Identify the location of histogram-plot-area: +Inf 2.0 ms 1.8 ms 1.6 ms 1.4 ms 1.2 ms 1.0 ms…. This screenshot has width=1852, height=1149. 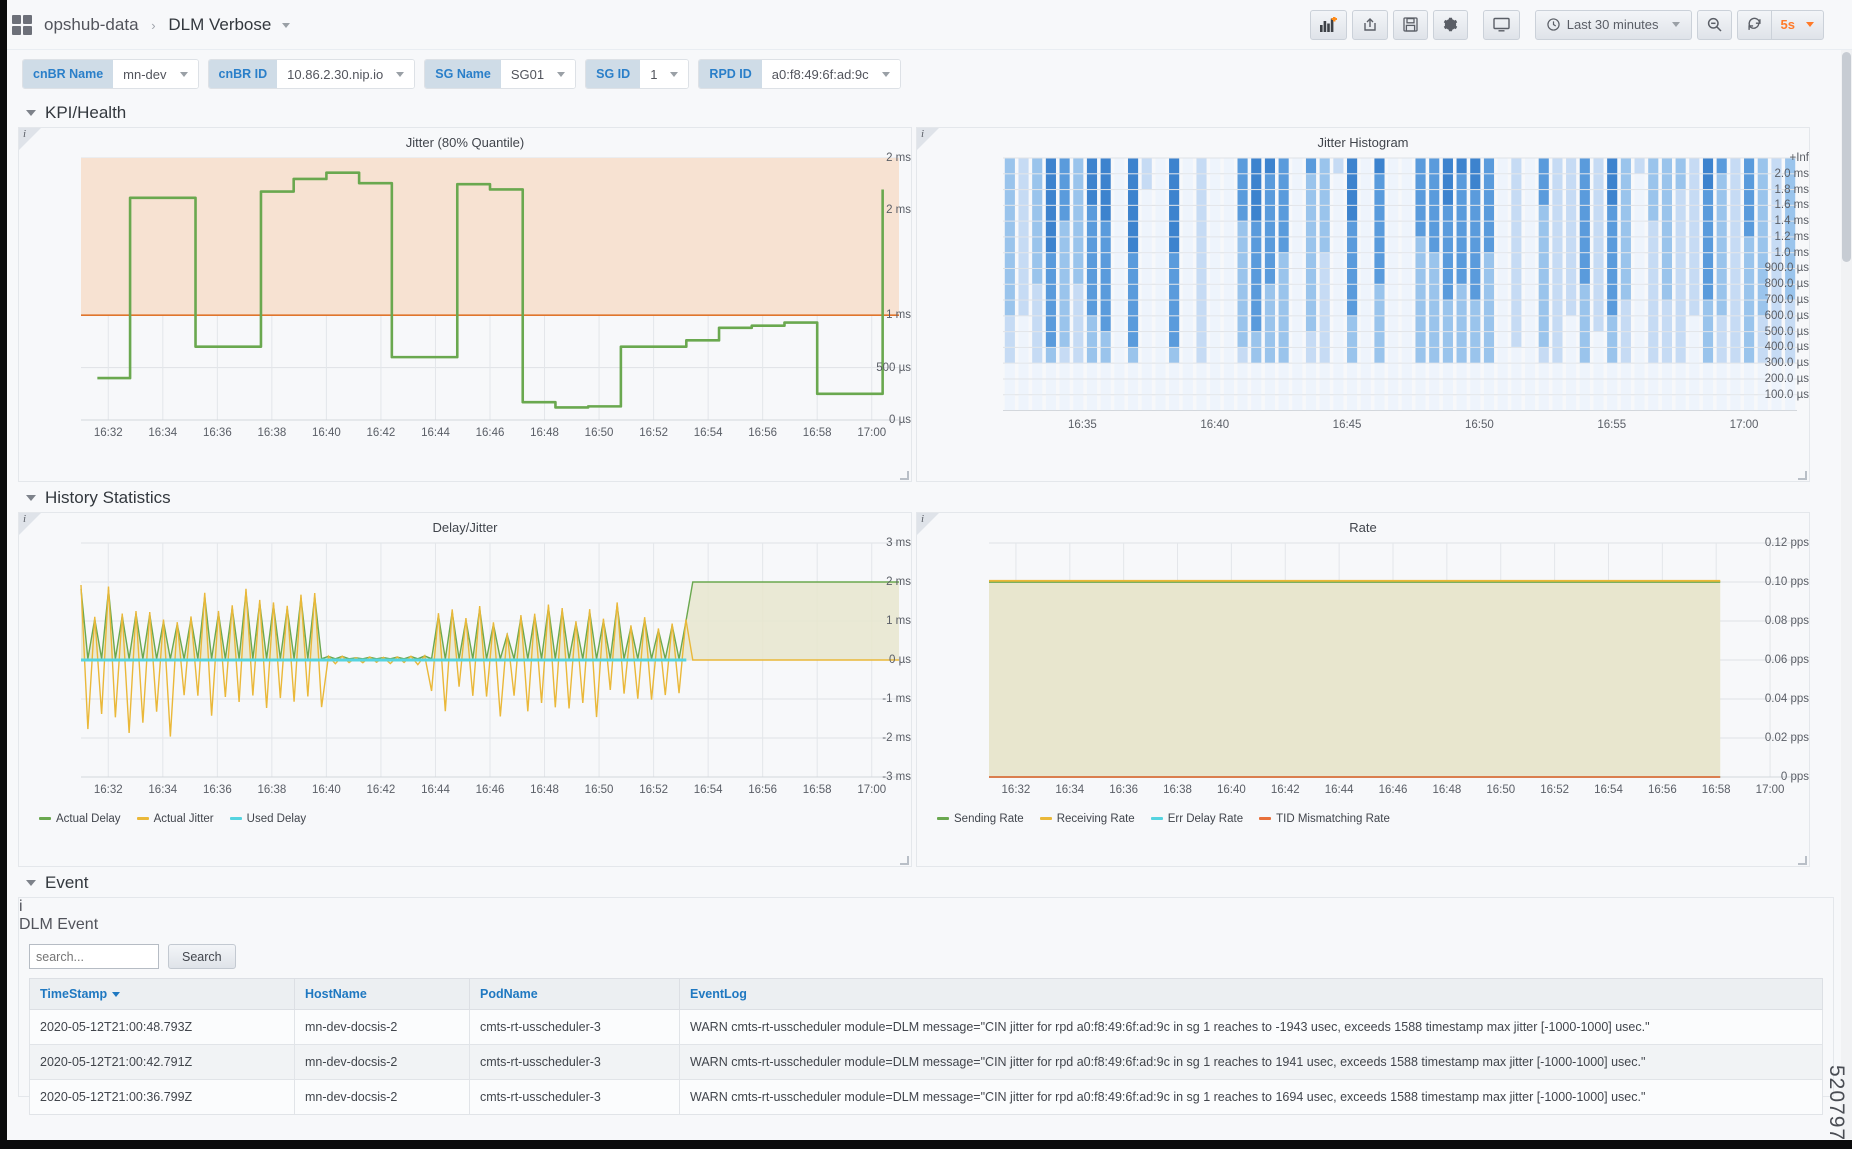
(1363, 300).